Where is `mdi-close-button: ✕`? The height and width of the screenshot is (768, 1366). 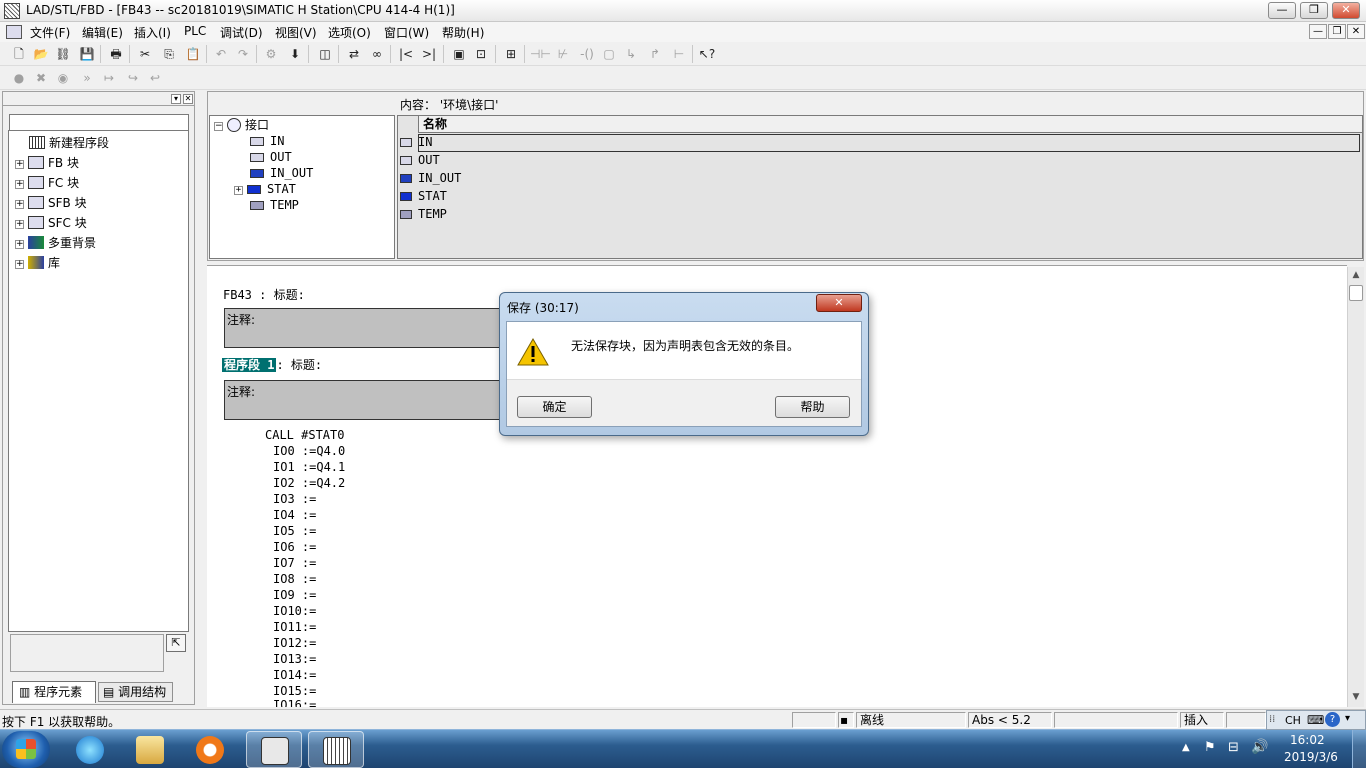
mdi-close-button: ✕ is located at coordinates (1356, 31).